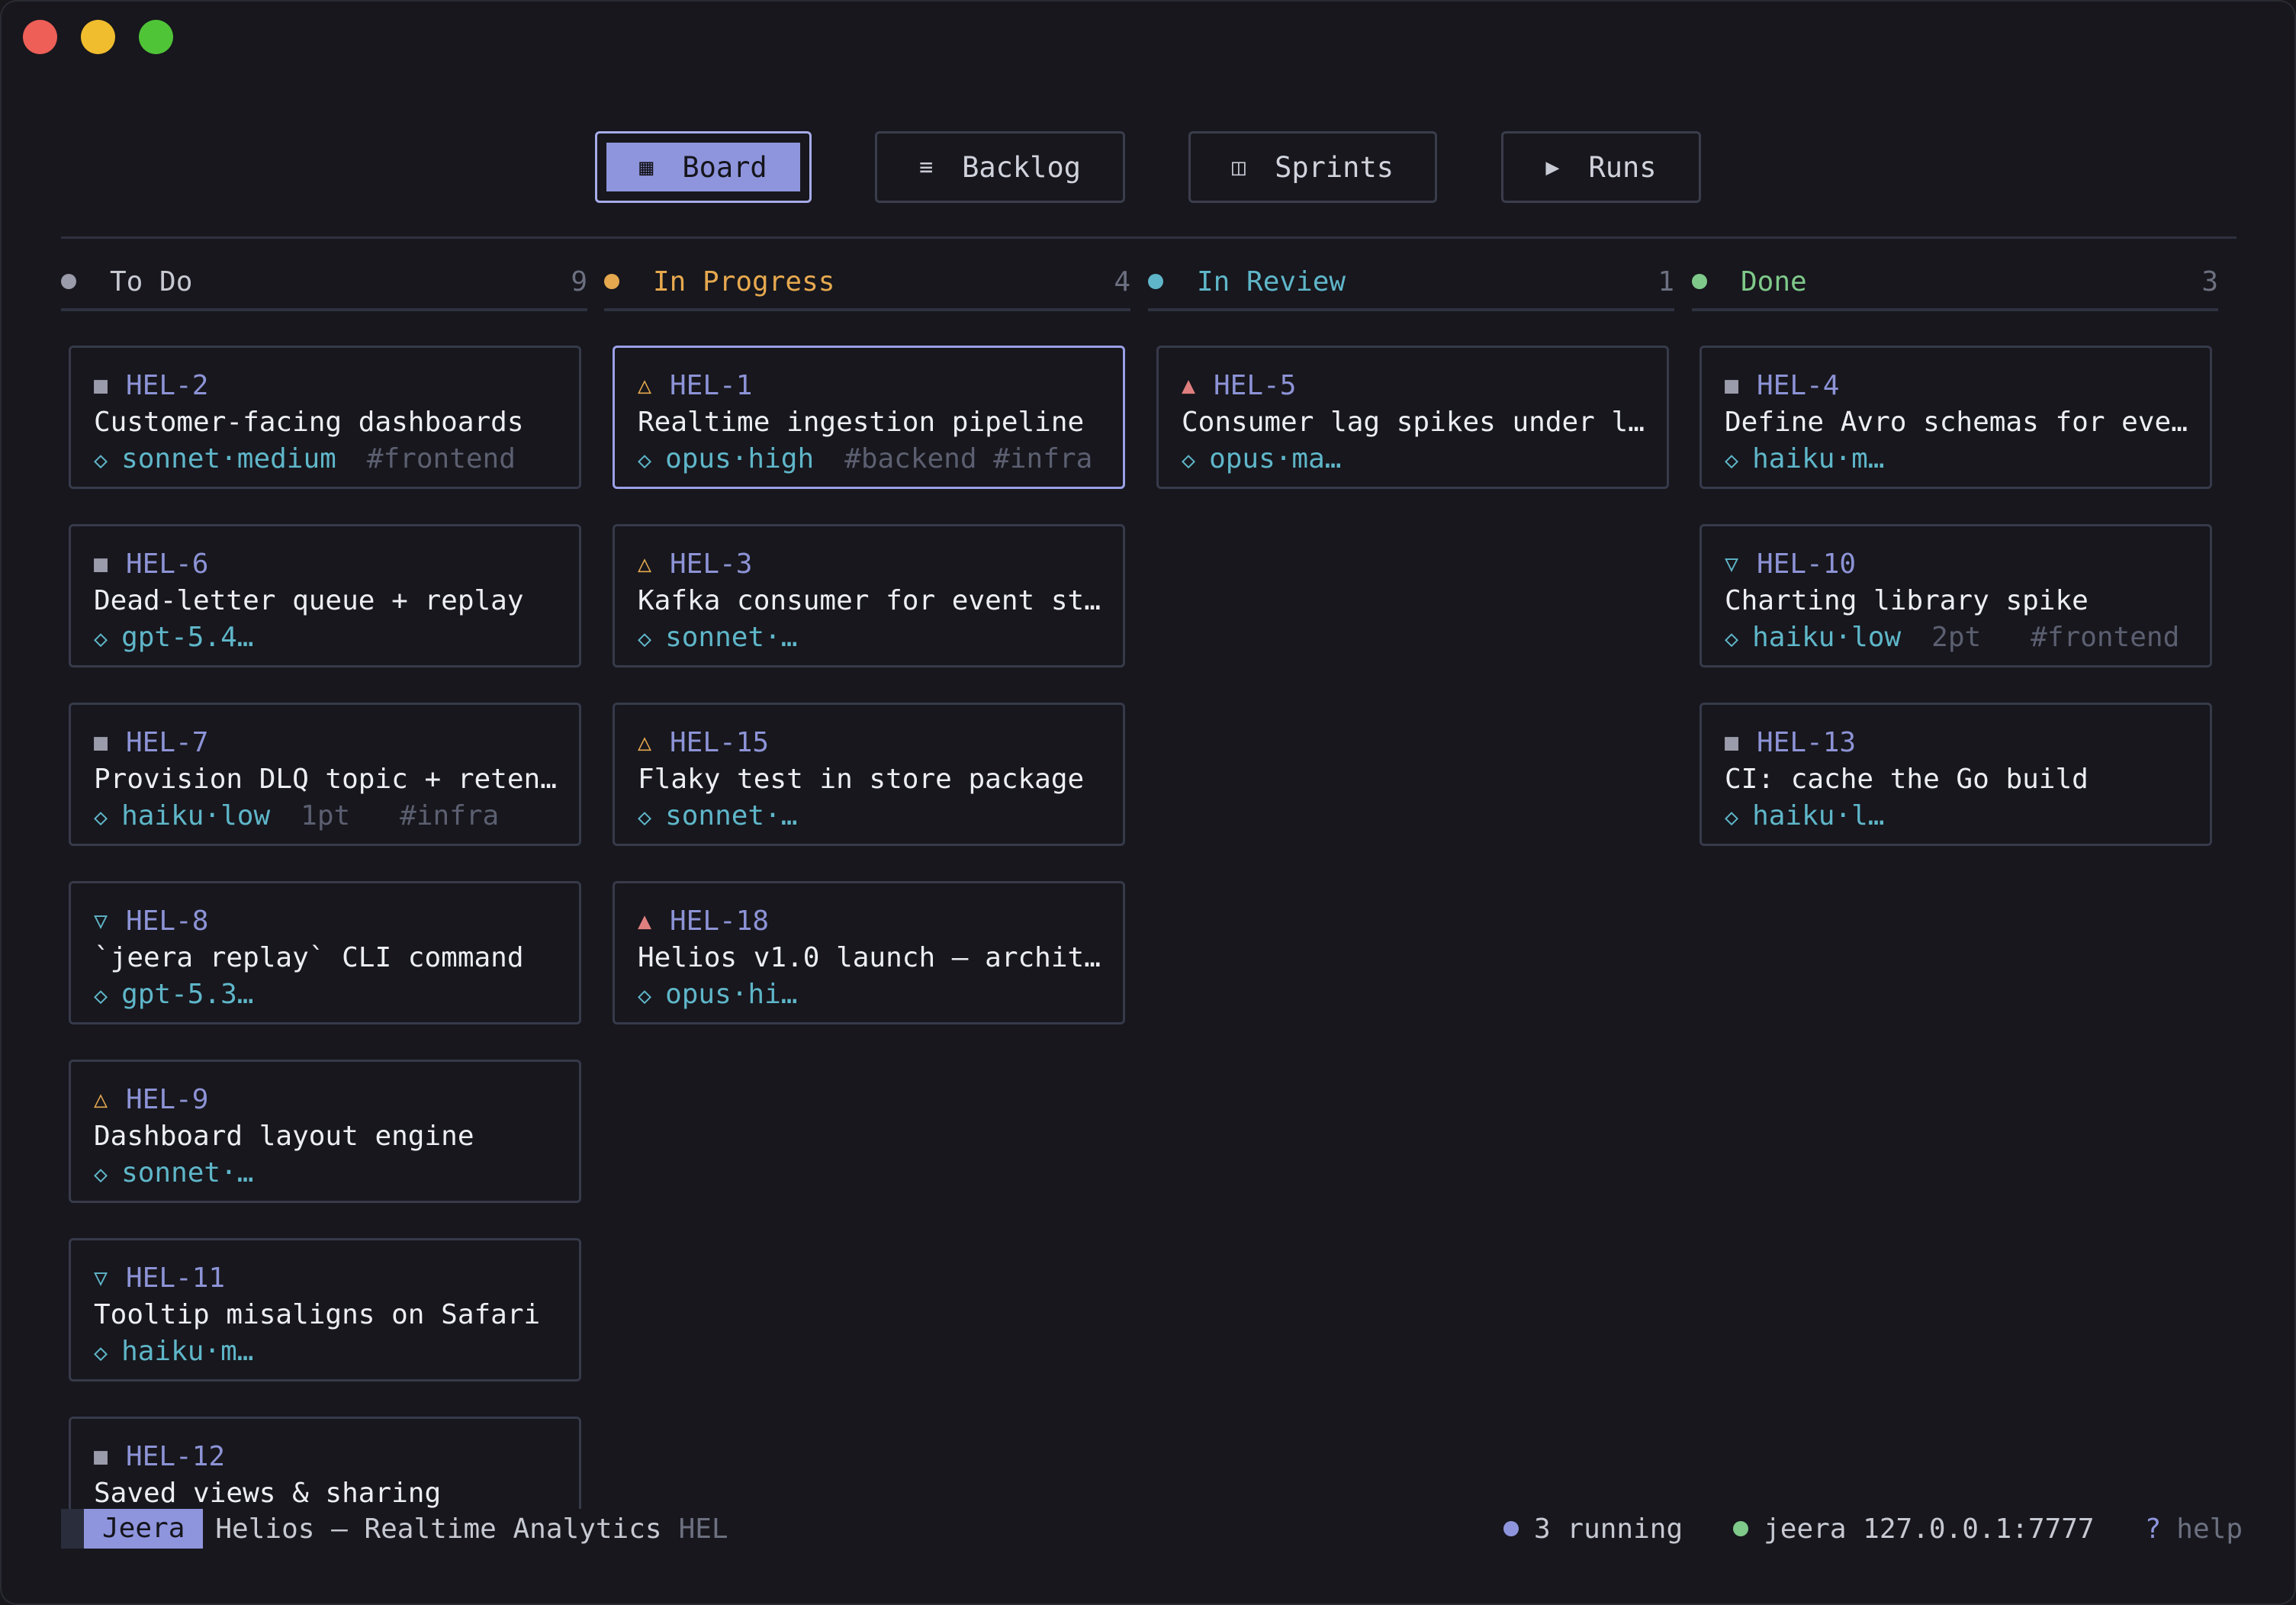 The image size is (2296, 1605). I want to click on column-header-in-progress: In Progress 4, so click(867, 281).